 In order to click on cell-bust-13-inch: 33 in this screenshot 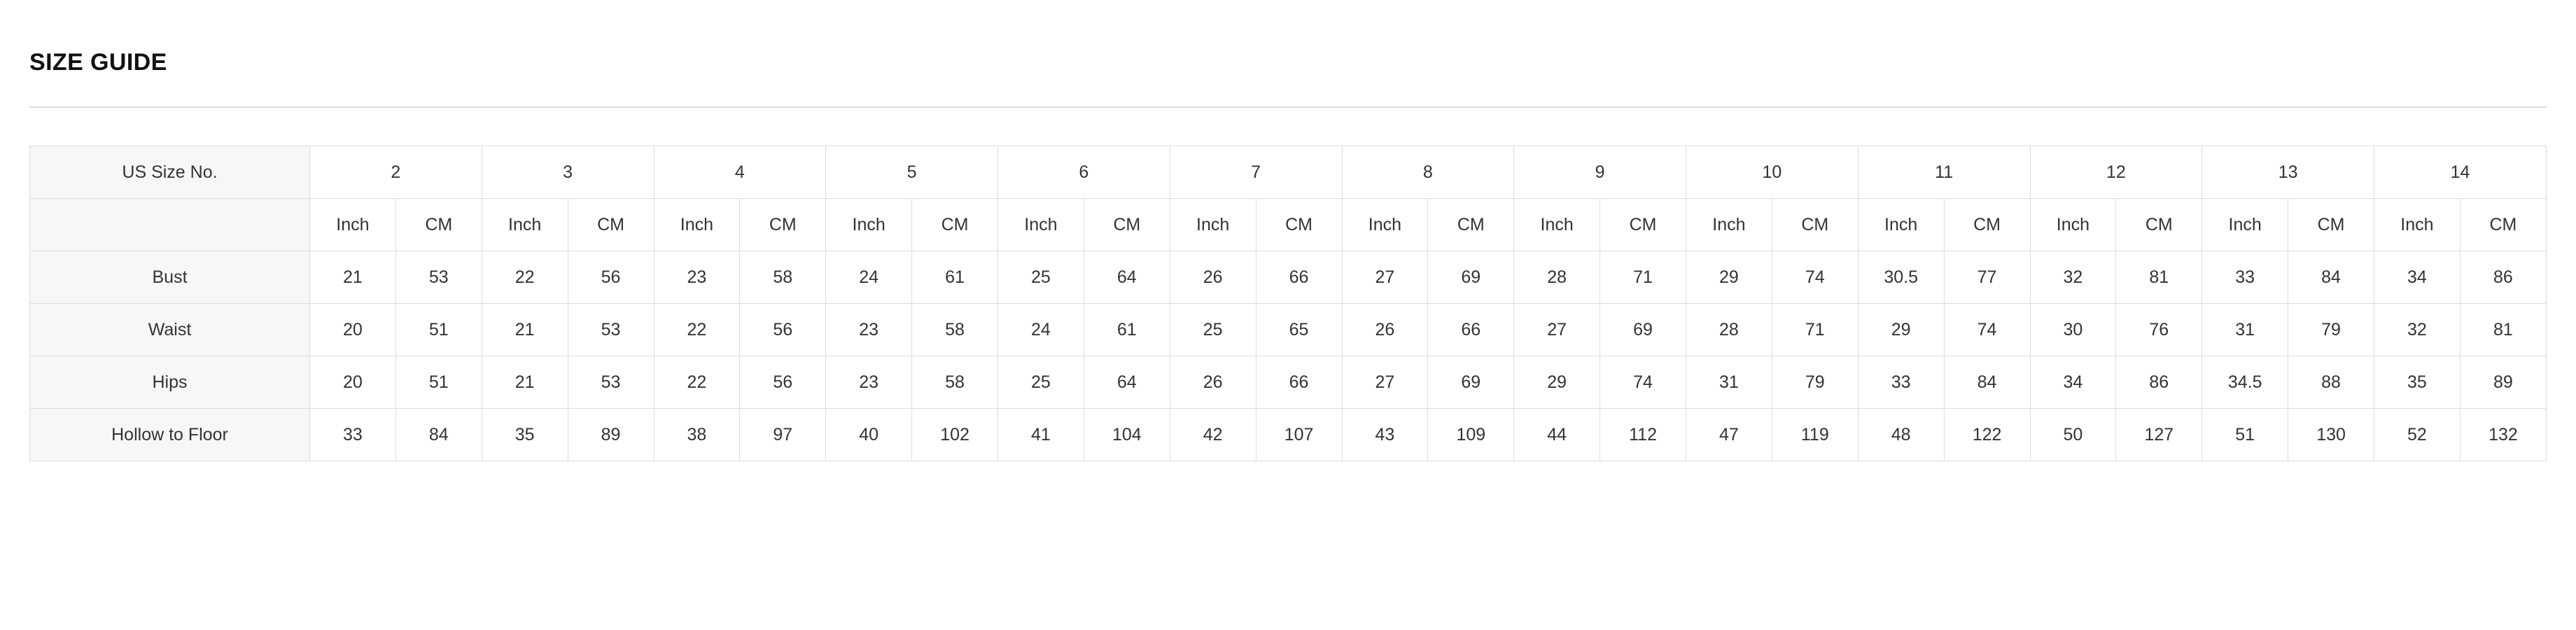, I will do `click(2245, 277)`.